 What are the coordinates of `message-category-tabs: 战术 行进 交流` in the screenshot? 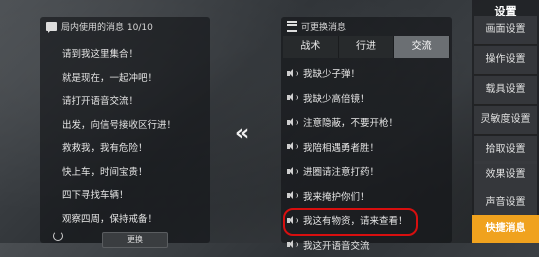 It's located at (366, 47).